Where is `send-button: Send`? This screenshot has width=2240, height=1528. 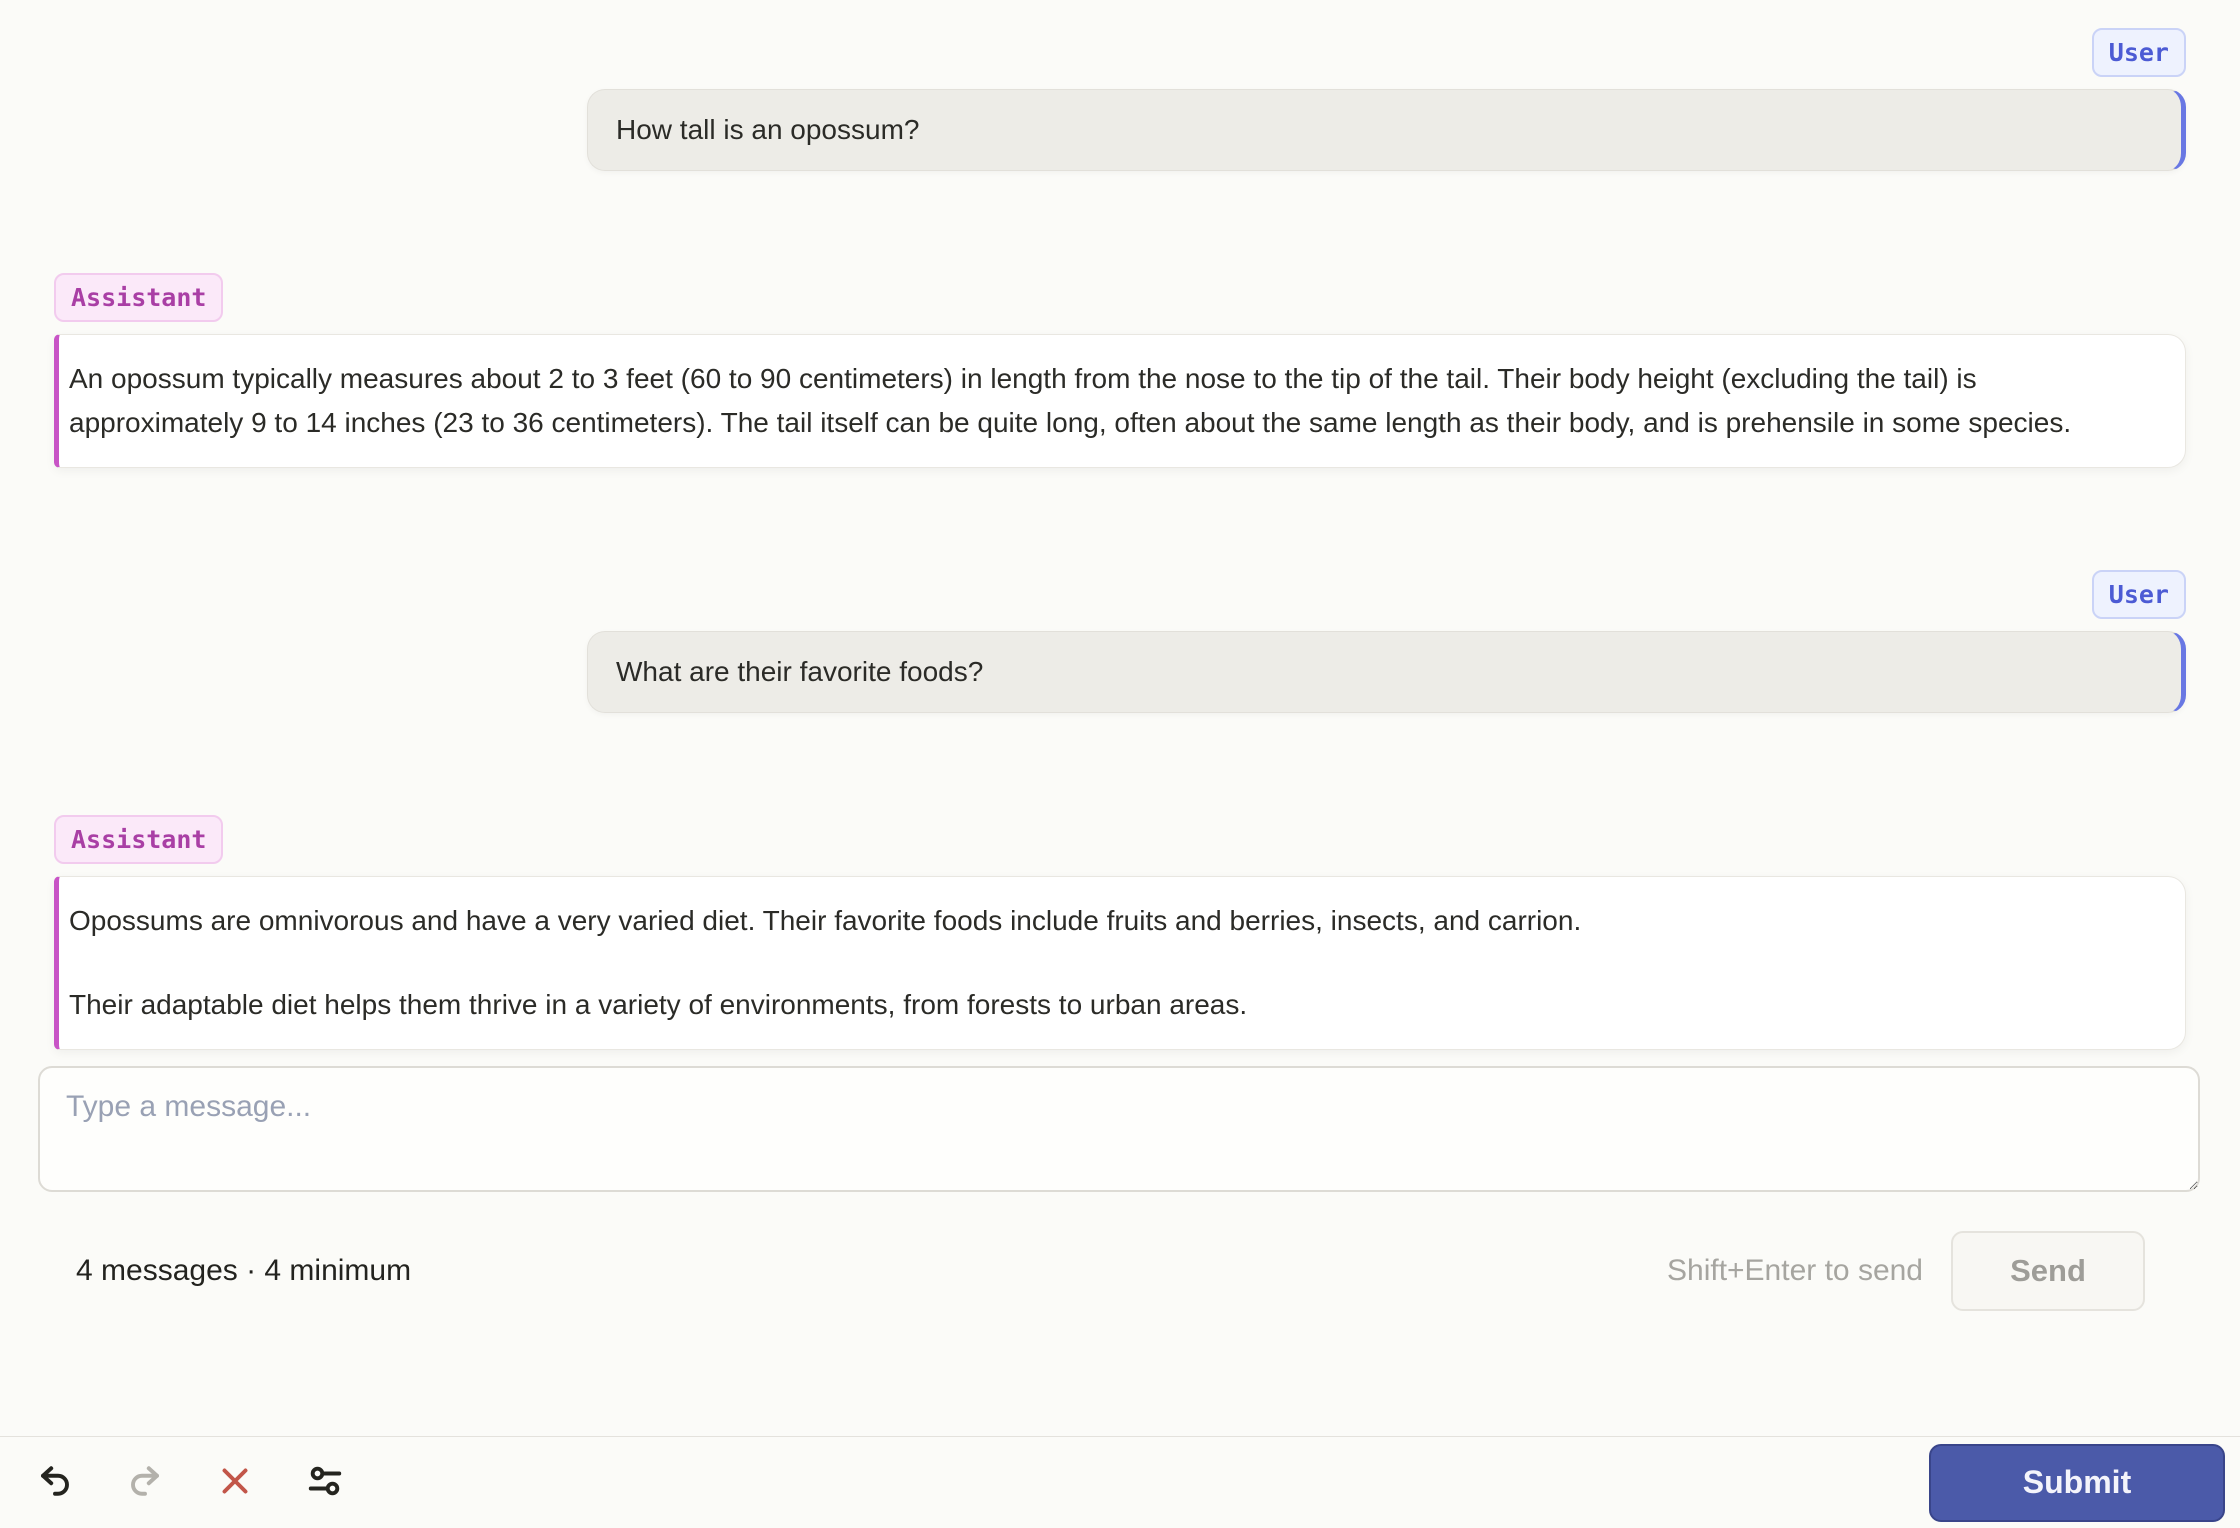 send-button: Send is located at coordinates (2048, 1271).